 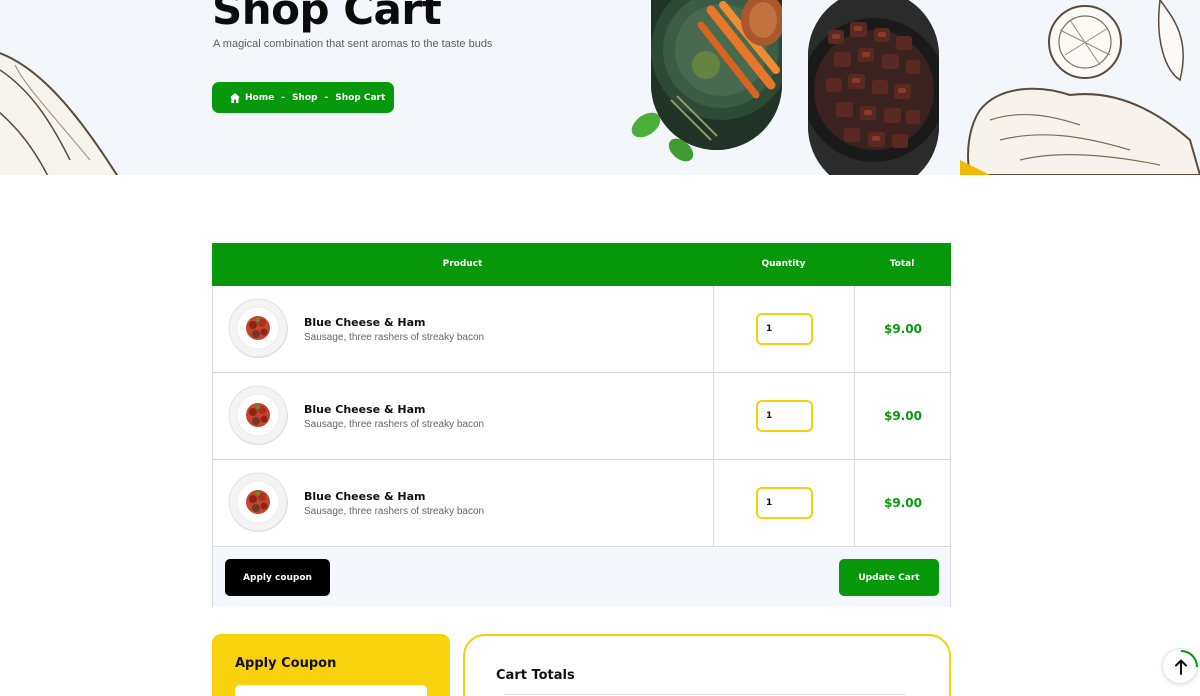 What do you see at coordinates (707, 665) in the screenshot?
I see `cart-totals-panel: Cart Totals` at bounding box center [707, 665].